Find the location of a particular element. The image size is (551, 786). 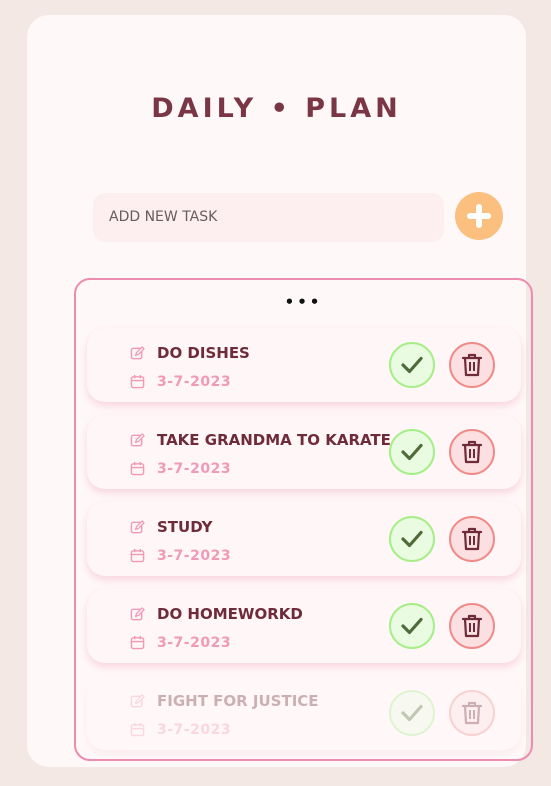

new-task-input: ADD NEW TASK is located at coordinates (268, 217).